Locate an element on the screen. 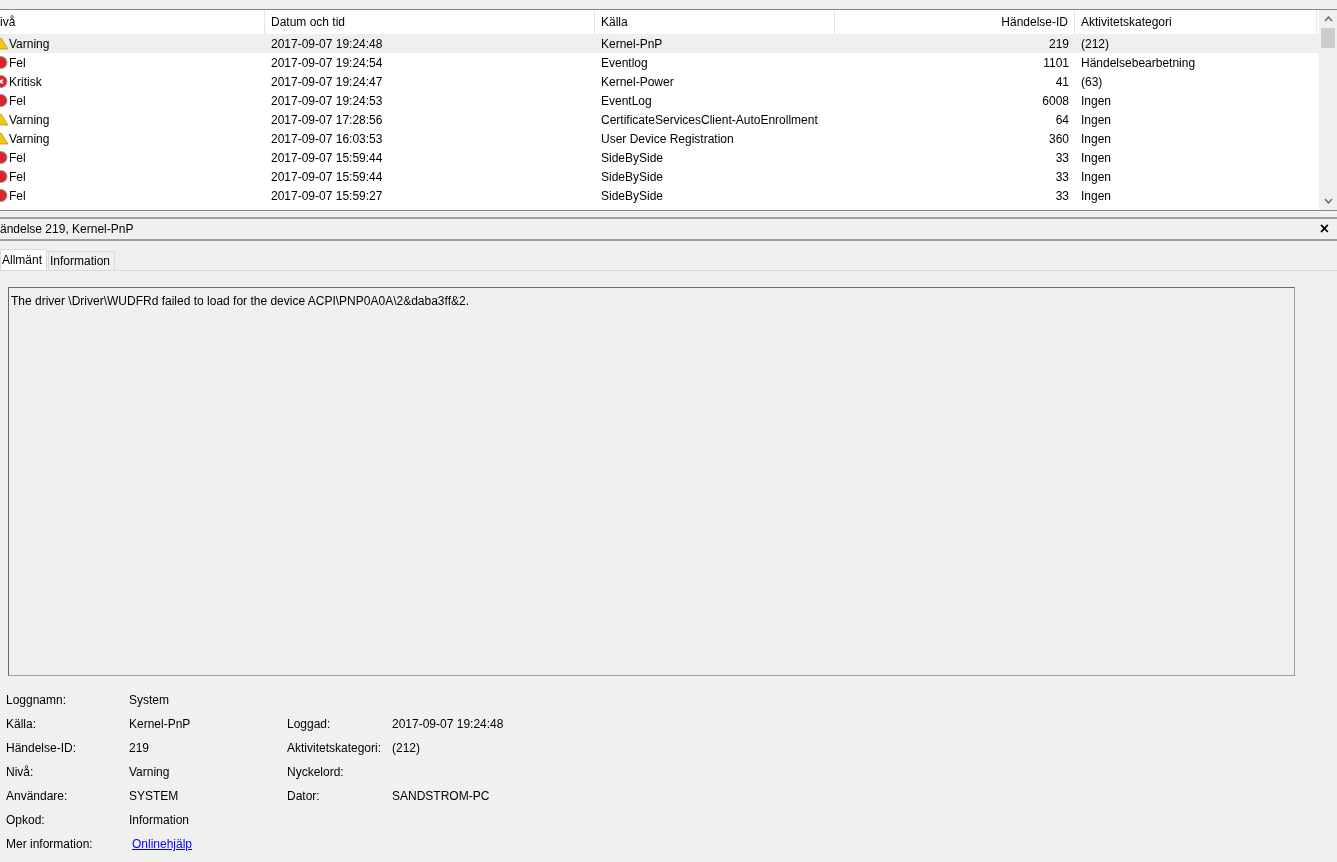 The image size is (1337, 862). field-label: Dator: is located at coordinates (304, 796).